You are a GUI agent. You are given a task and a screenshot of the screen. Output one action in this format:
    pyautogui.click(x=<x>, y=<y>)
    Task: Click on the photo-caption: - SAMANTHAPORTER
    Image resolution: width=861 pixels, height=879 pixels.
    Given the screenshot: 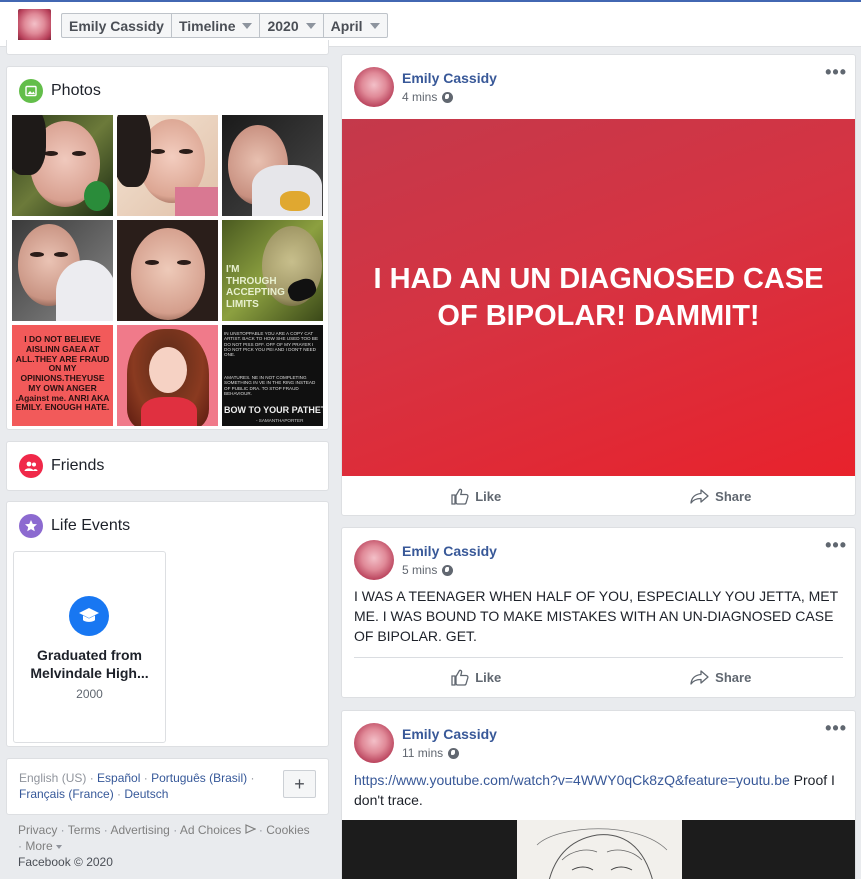 What is the action you would take?
    pyautogui.click(x=280, y=420)
    